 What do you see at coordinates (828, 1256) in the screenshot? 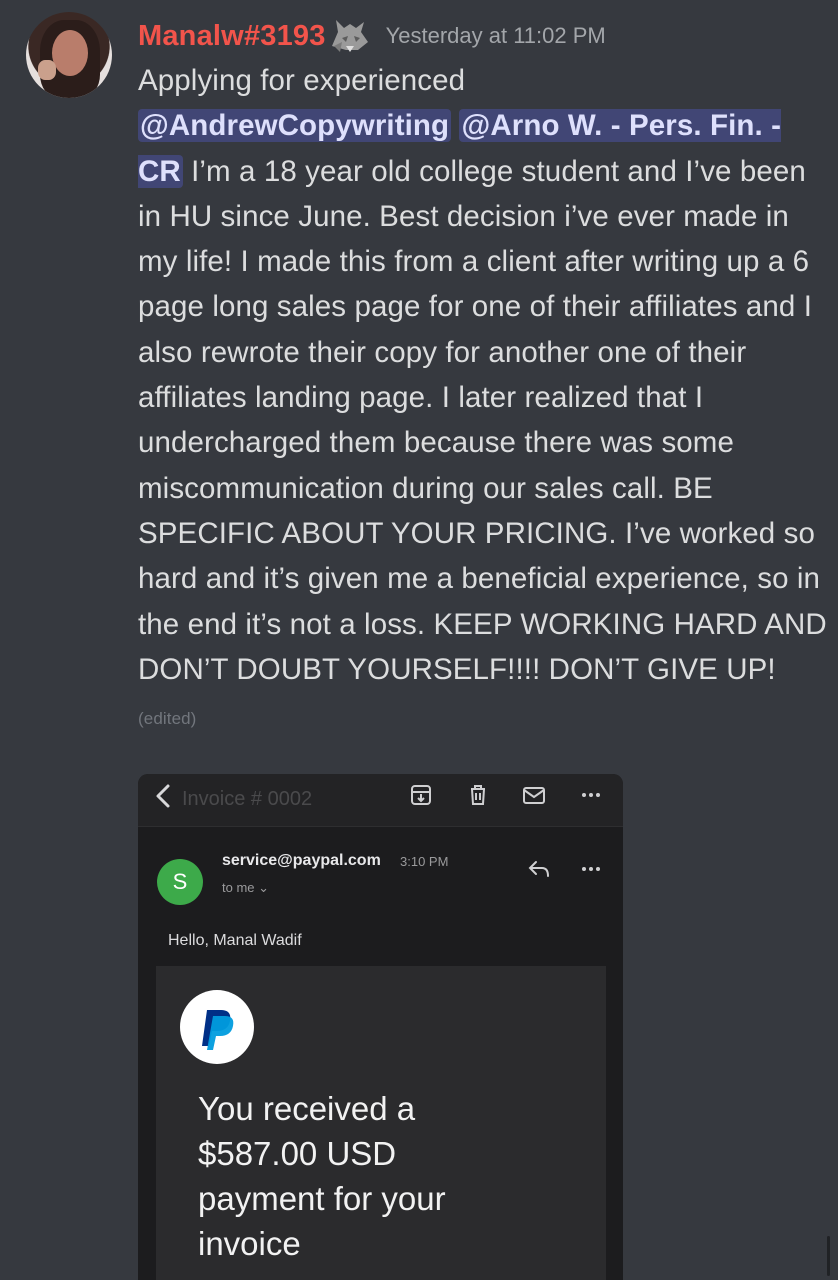
I see `scrollbar` at bounding box center [828, 1256].